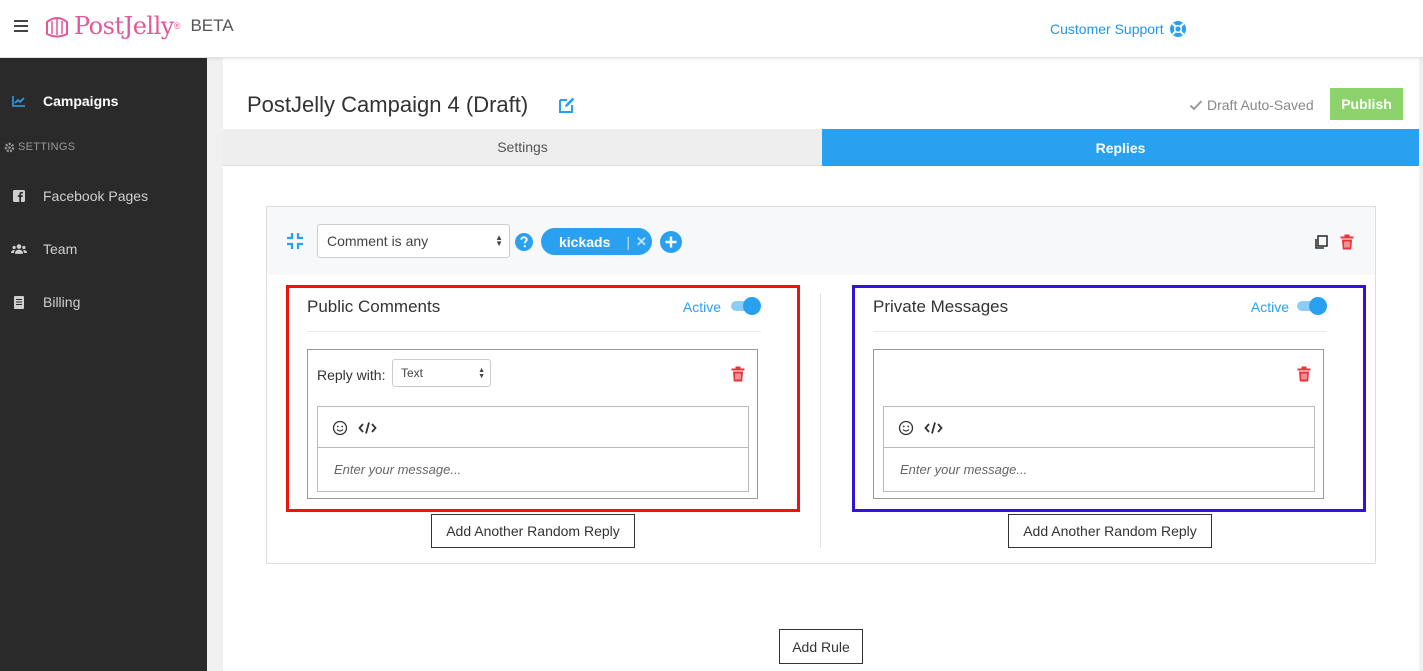  I want to click on sidebar-item-label: Team, so click(60, 249).